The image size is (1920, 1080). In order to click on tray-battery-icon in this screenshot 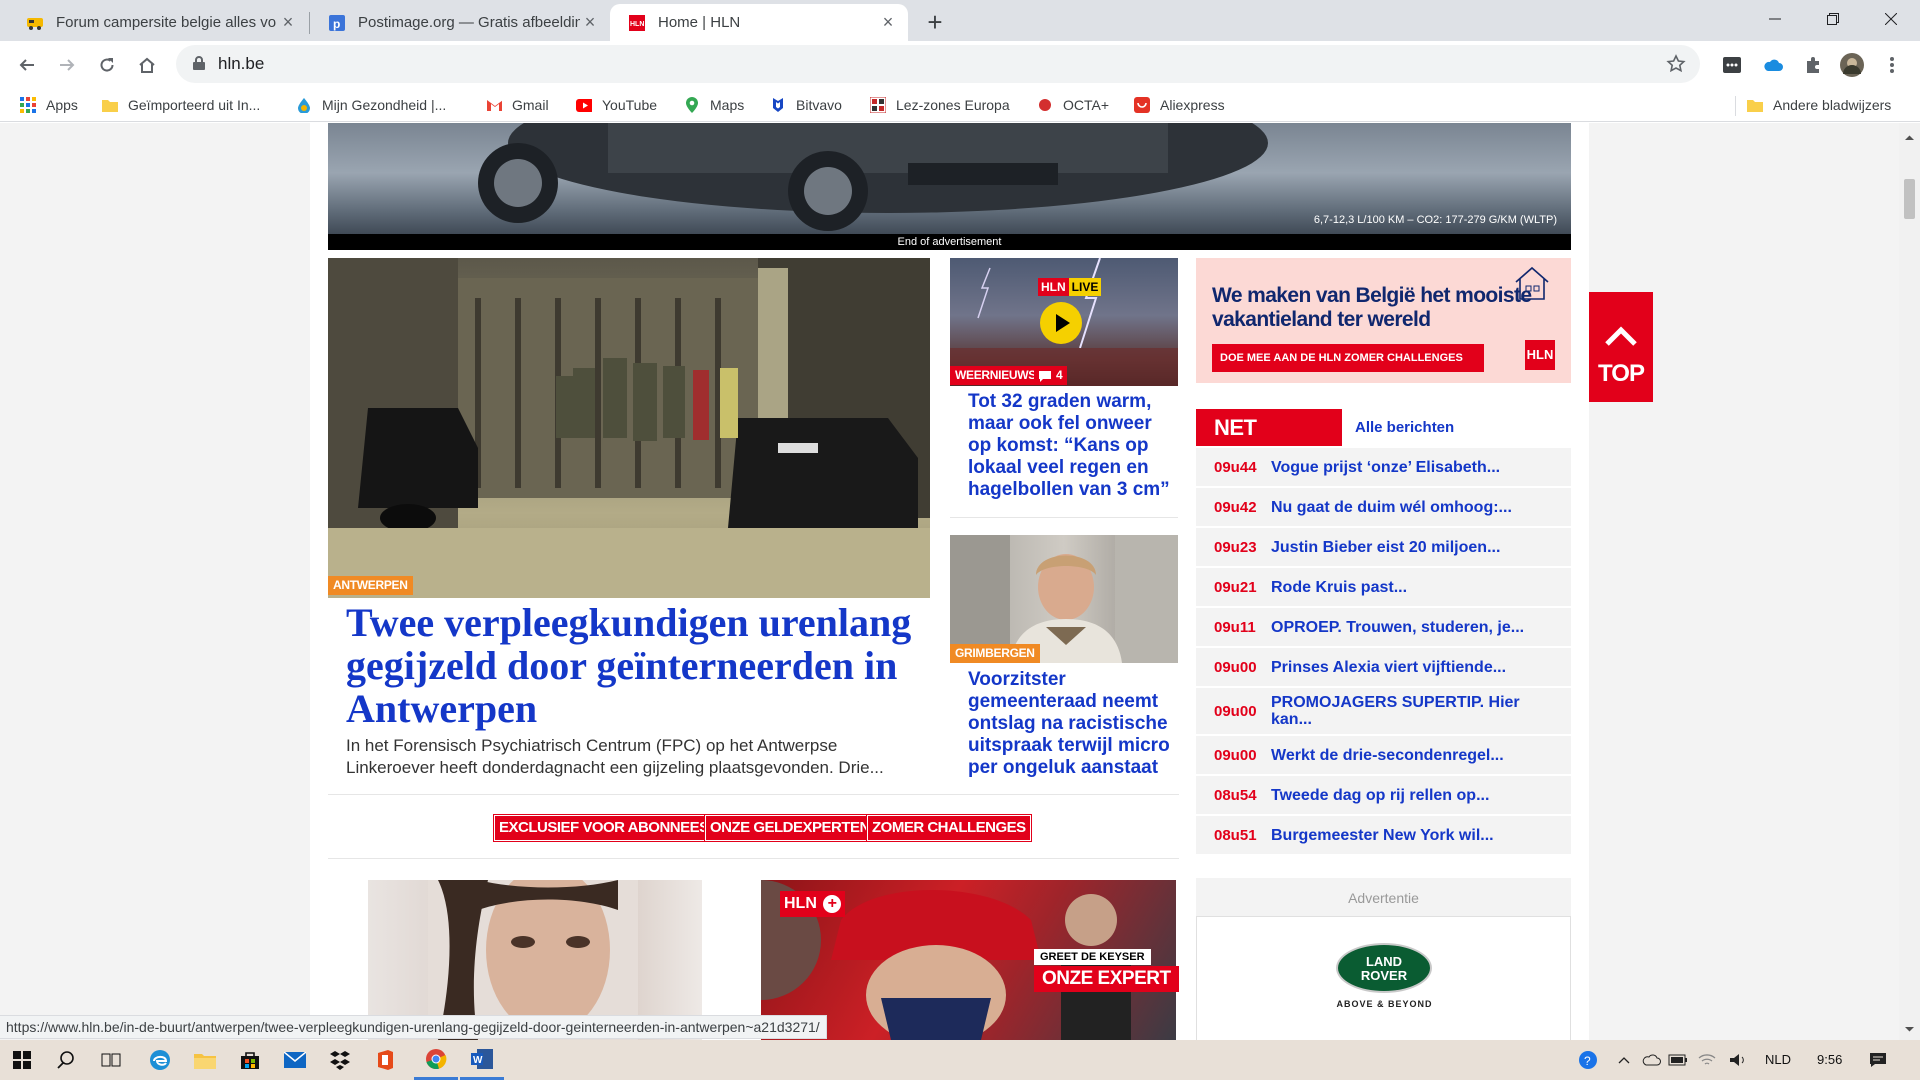, I will do `click(1678, 1060)`.